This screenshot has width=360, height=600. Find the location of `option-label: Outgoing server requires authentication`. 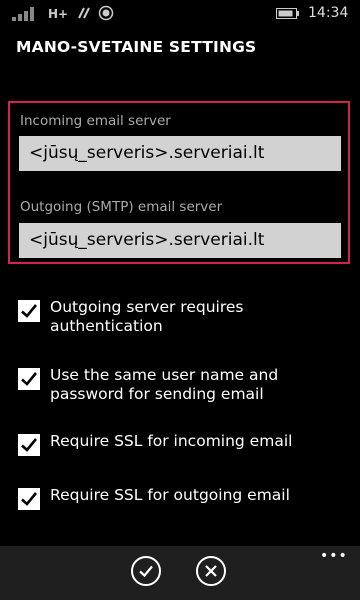

option-label: Outgoing server requires authentication is located at coordinates (147, 316).